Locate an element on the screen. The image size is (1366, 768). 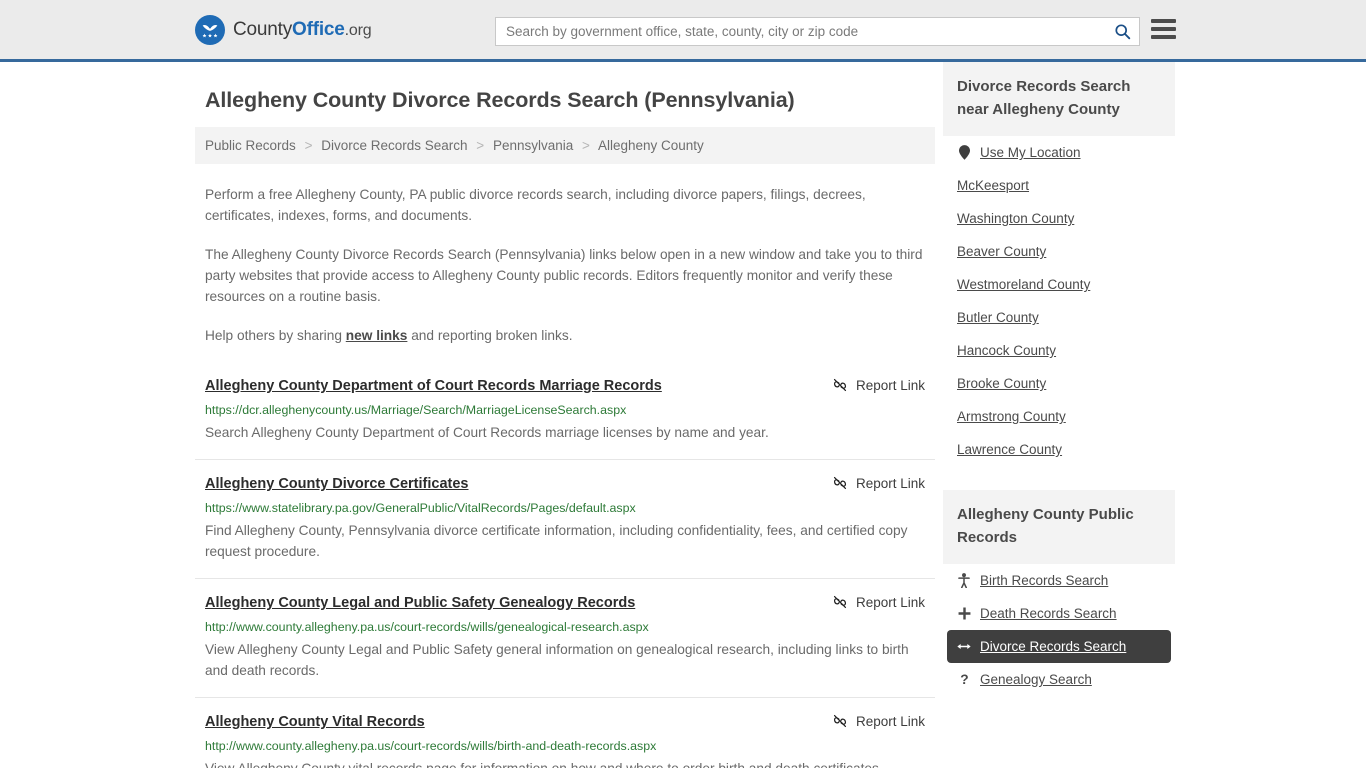
question-mark-icon: ? is located at coordinates (964, 679).